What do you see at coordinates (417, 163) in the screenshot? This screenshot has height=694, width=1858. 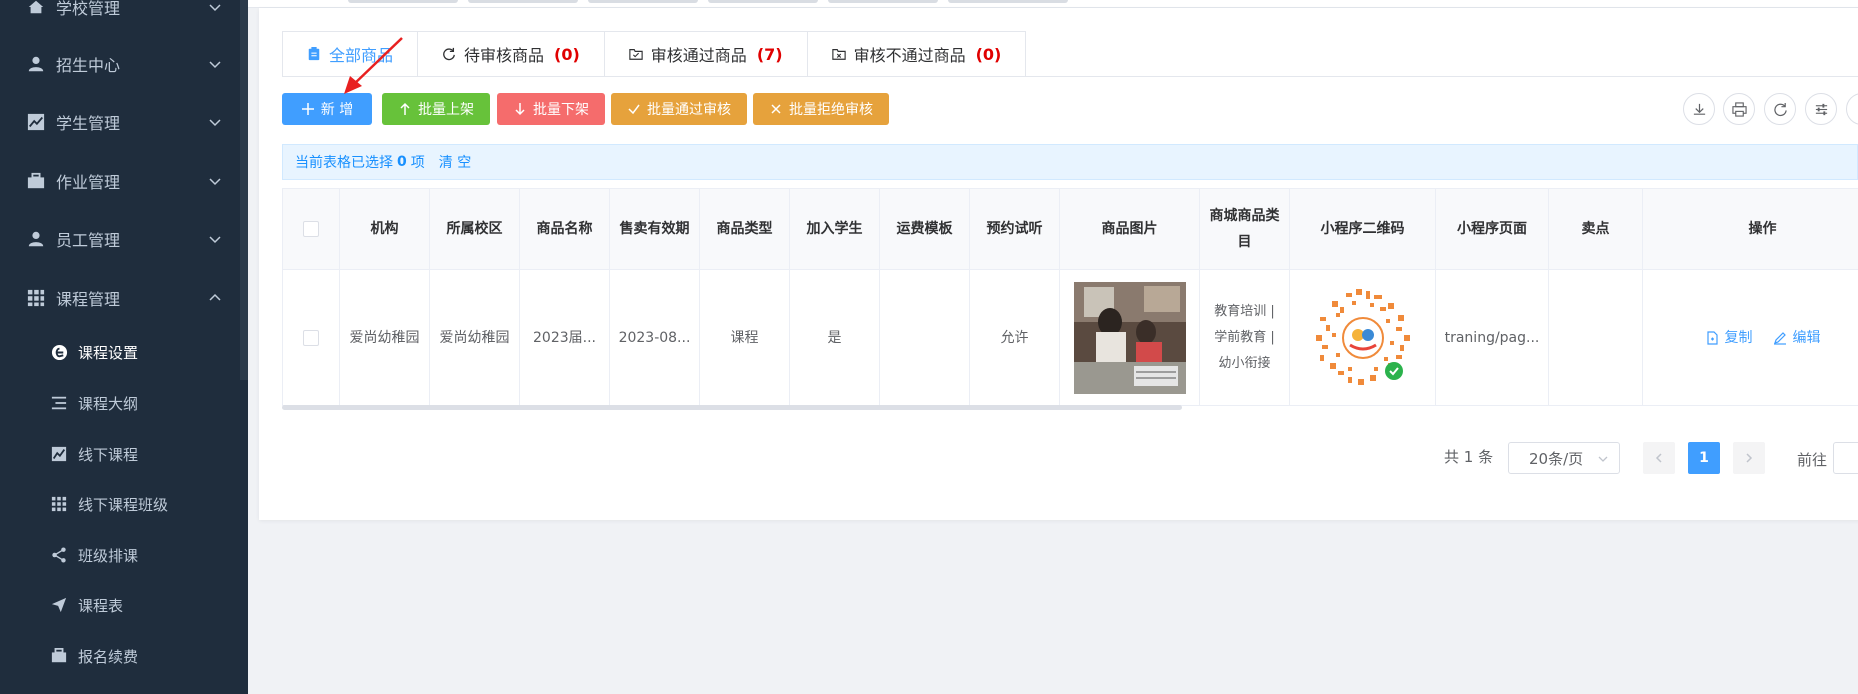 I see `selection-suffix: 项` at bounding box center [417, 163].